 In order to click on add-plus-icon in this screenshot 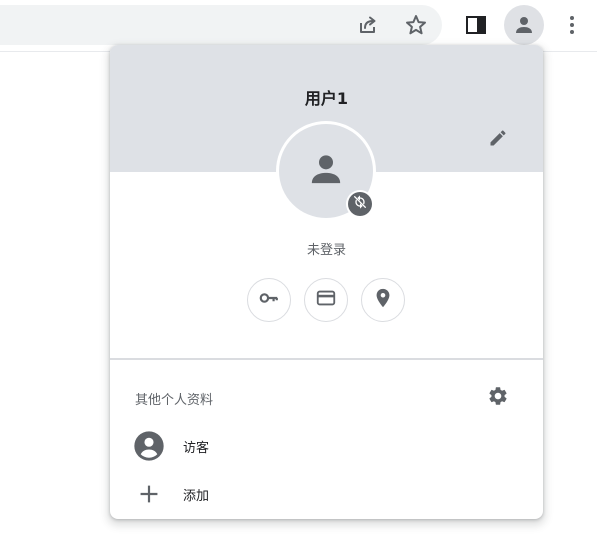, I will do `click(149, 494)`.